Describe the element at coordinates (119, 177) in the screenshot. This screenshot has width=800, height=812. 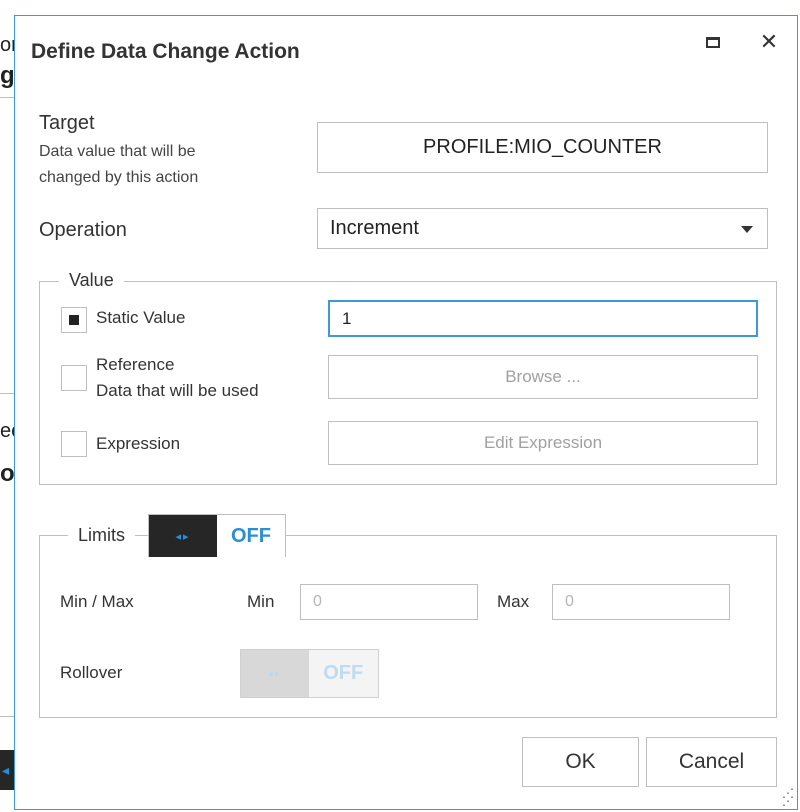
I see `target-description-line2: changed by this action` at that location.